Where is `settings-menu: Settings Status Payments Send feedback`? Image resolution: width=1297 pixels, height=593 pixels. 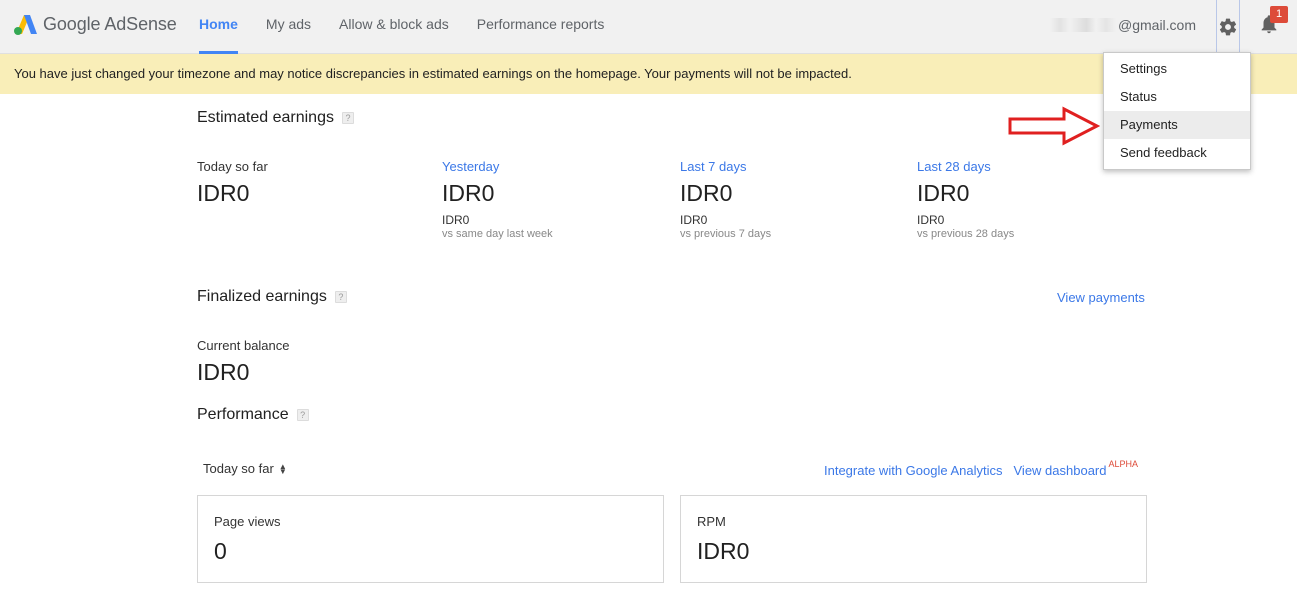
settings-menu: Settings Status Payments Send feedback is located at coordinates (1177, 111).